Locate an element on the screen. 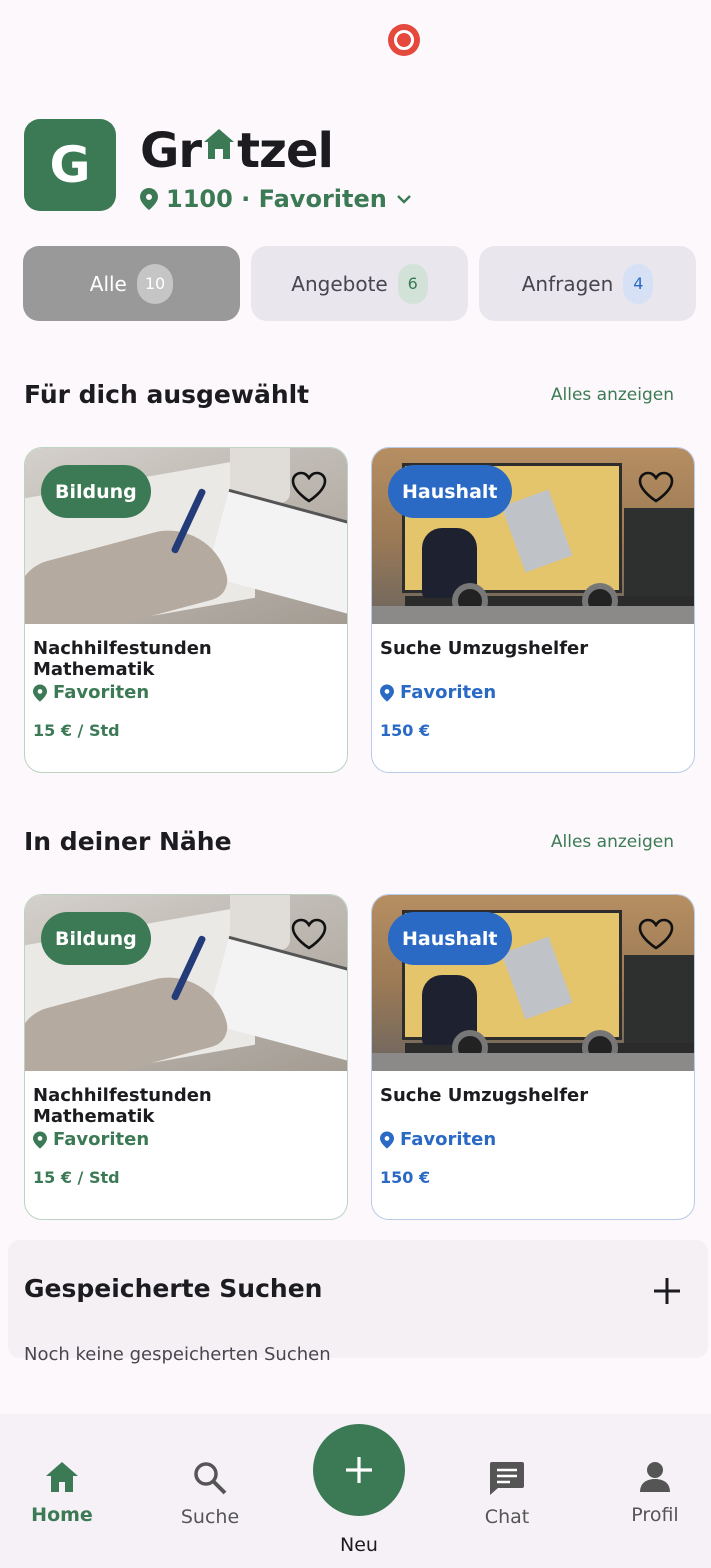 The image size is (711, 1568). nav-label: Chat is located at coordinates (507, 1517).